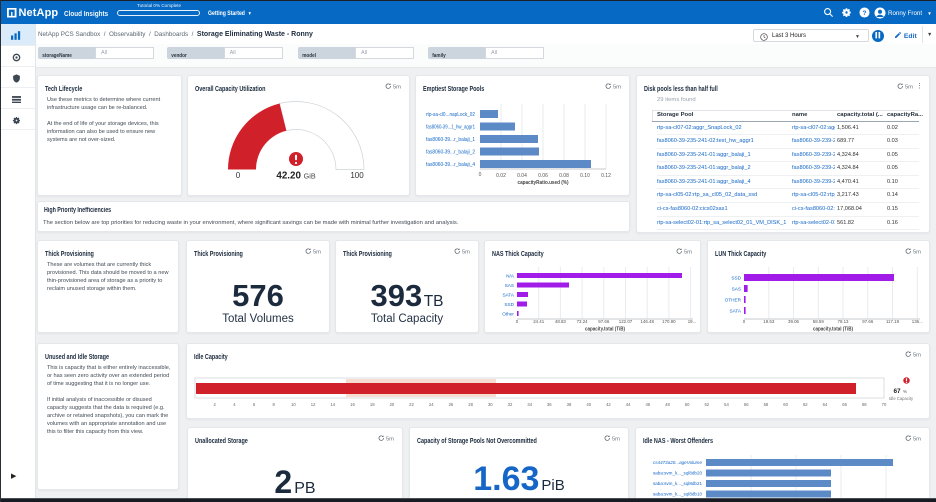  What do you see at coordinates (667, 404) in the screenshot?
I see `svg-text: 48` at bounding box center [667, 404].